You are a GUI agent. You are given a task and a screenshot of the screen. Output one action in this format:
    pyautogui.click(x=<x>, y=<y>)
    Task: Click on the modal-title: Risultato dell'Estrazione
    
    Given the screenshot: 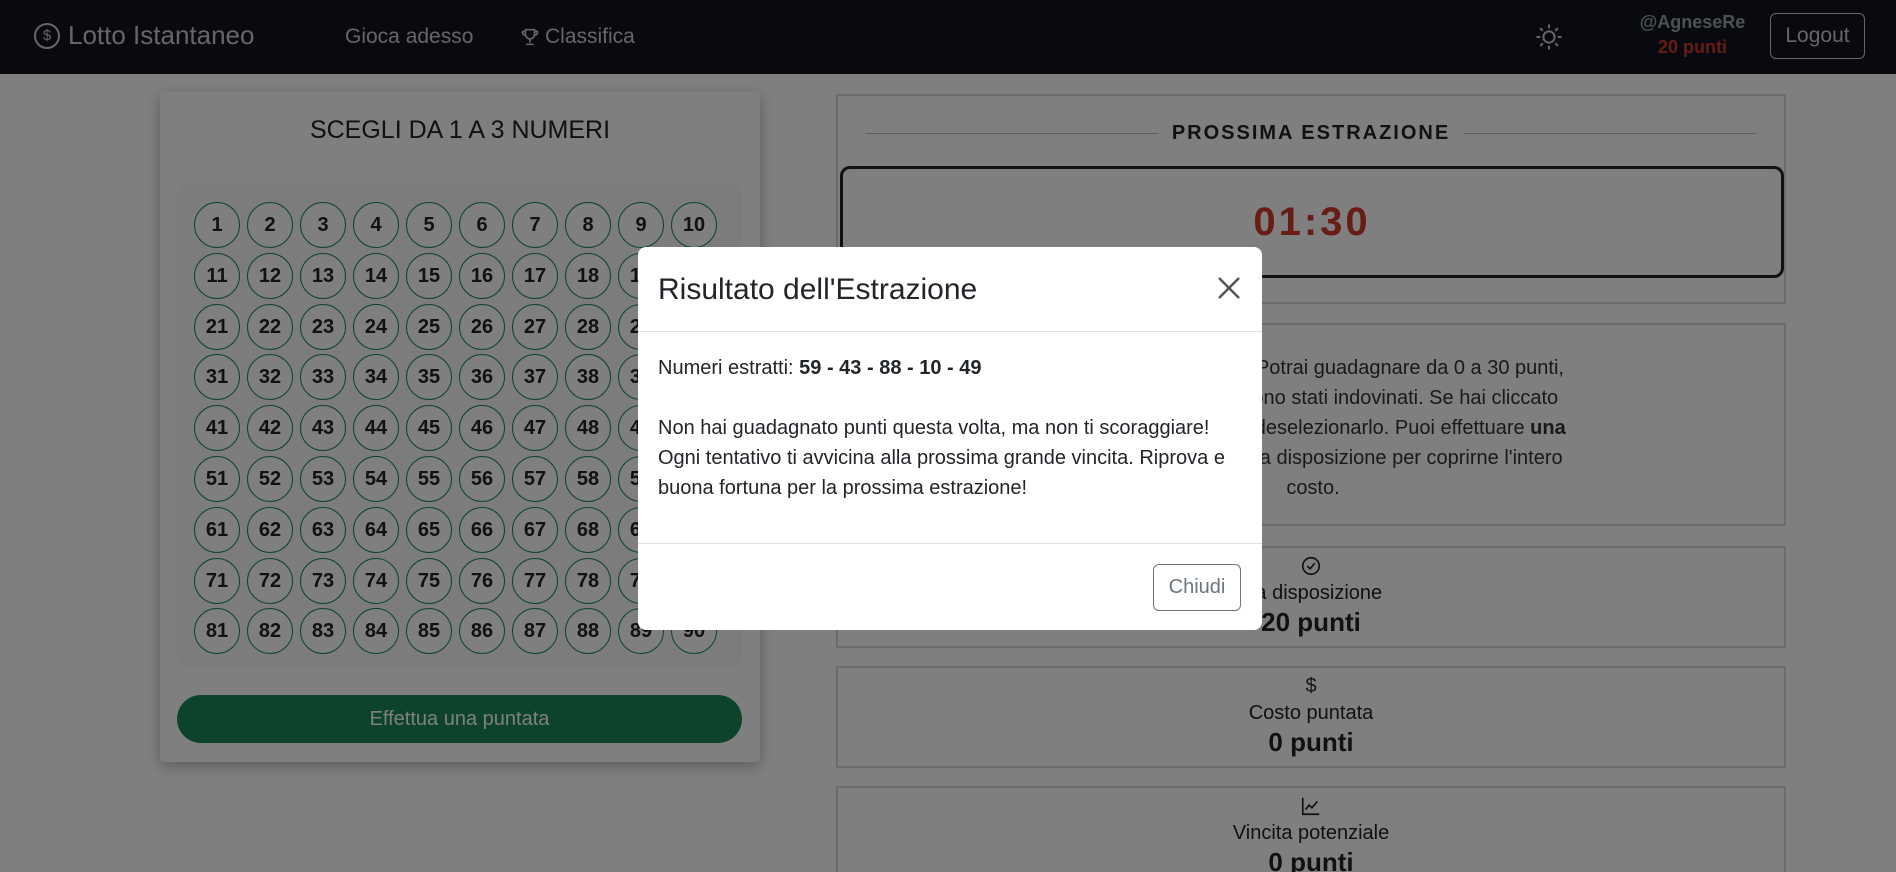 What is the action you would take?
    pyautogui.click(x=818, y=289)
    